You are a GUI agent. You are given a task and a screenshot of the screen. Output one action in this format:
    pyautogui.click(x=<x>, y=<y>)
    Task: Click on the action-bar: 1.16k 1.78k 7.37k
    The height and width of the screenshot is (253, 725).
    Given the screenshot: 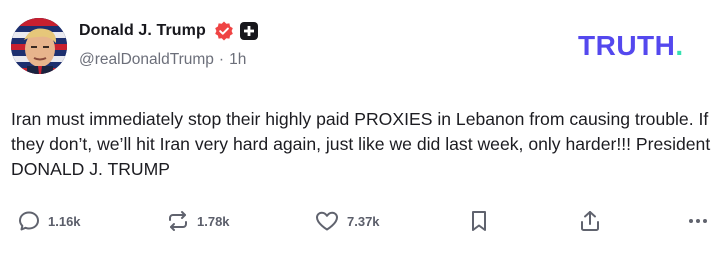 What is the action you would take?
    pyautogui.click(x=362, y=221)
    